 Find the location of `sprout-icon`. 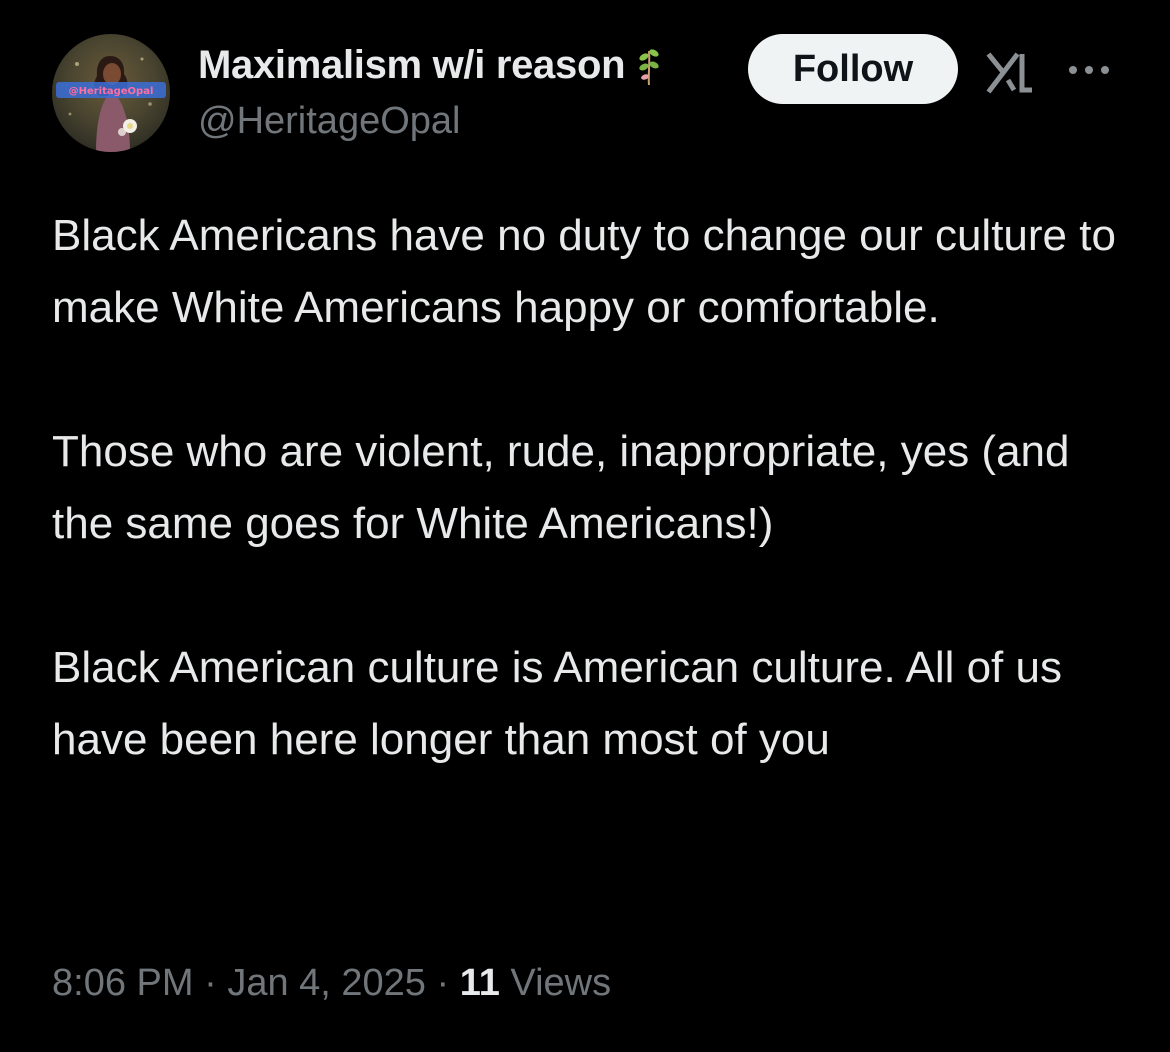

sprout-icon is located at coordinates (649, 65).